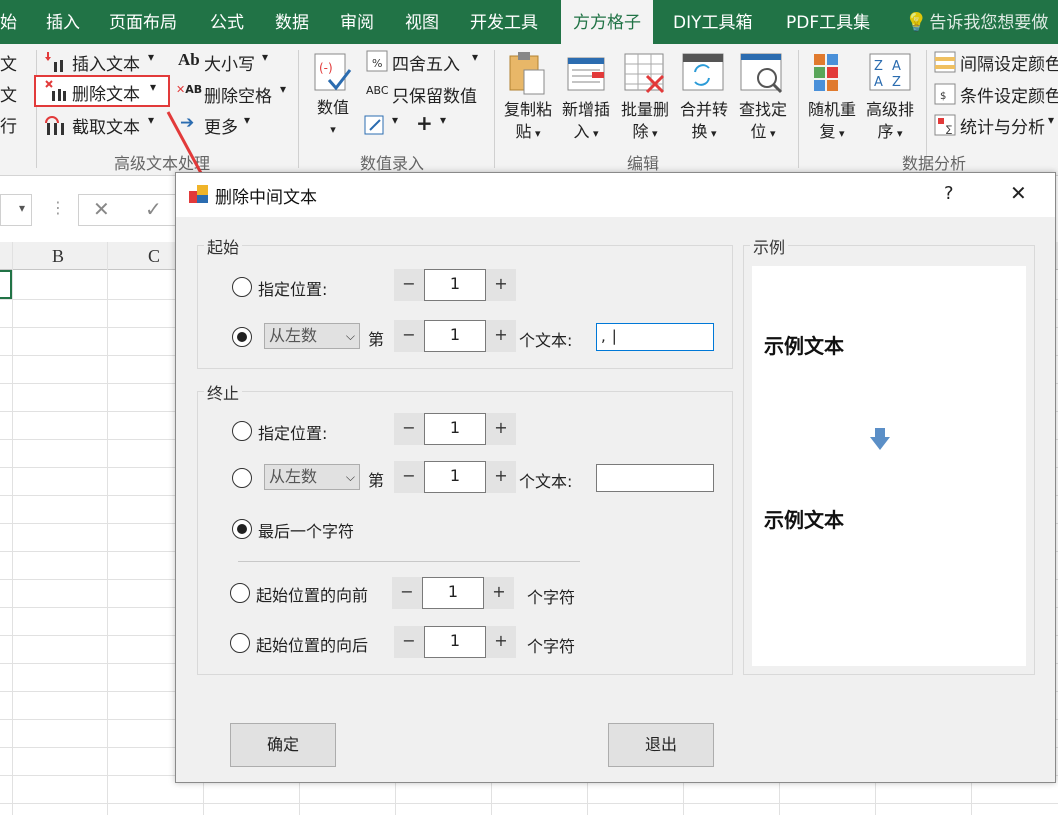  What do you see at coordinates (422, 22) in the screenshot?
I see `tab-view: 视图` at bounding box center [422, 22].